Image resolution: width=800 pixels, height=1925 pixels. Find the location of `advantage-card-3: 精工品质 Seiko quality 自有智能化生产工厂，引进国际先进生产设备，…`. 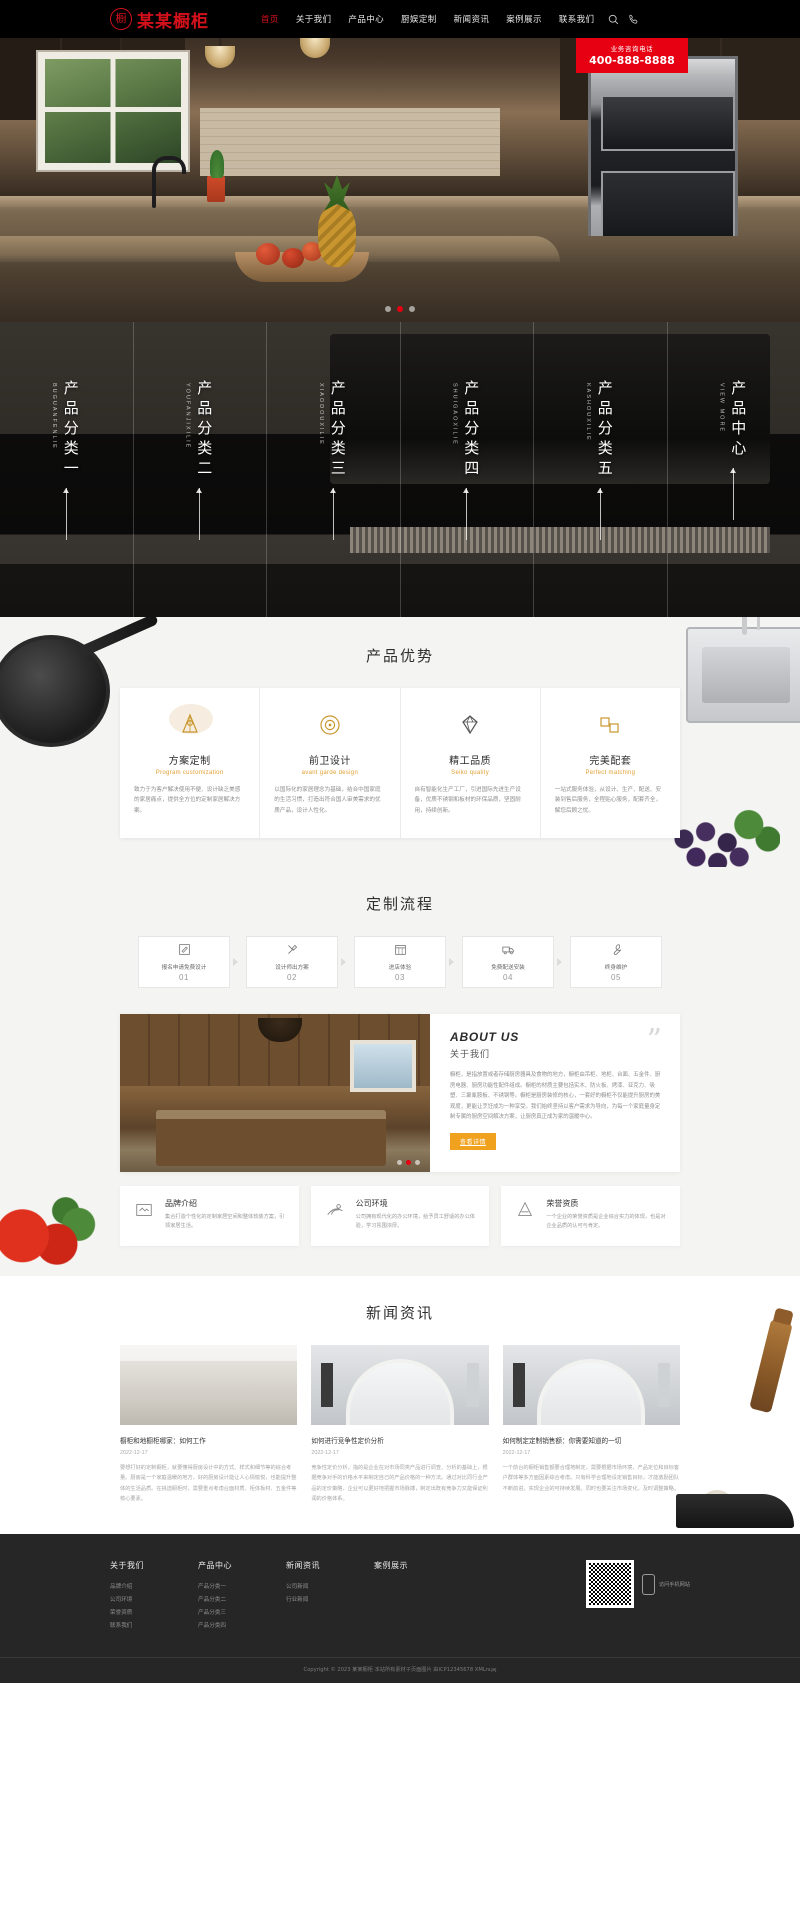

advantage-card-3: 精工品质 Seiko quality 自有智能化生产工厂，引进国际先进生产设备，… is located at coordinates (471, 763).